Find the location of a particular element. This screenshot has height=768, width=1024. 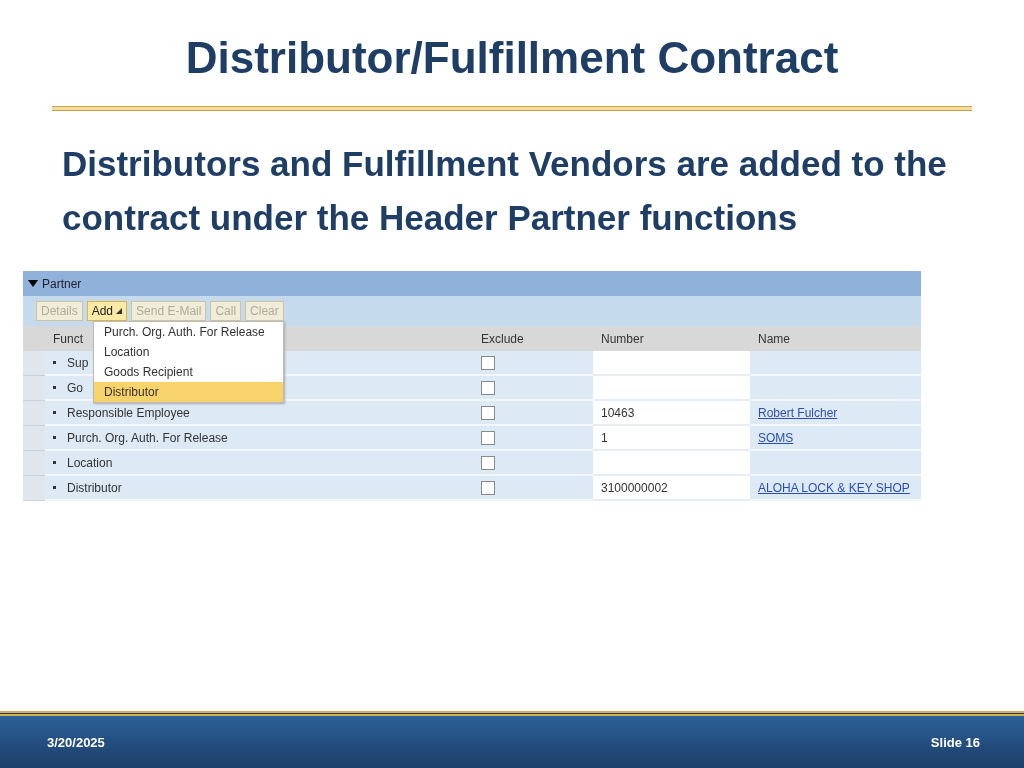

menu-item: Distributor is located at coordinates (188, 392).